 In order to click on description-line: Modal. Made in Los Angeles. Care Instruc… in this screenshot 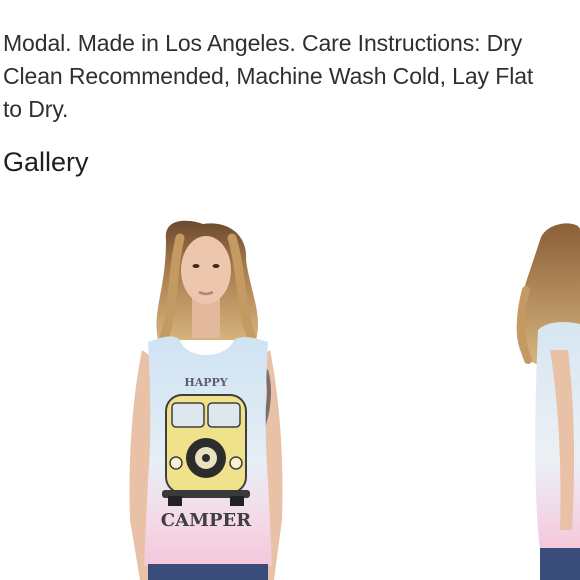, I will do `click(263, 43)`.